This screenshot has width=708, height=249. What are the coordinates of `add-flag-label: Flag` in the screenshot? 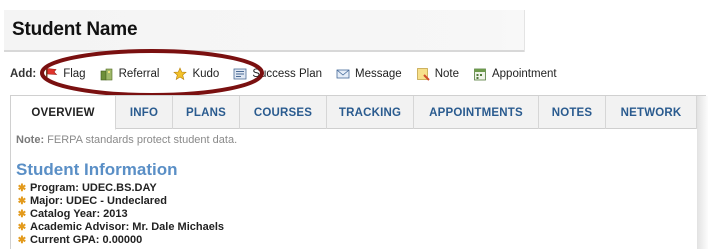 It's located at (74, 74).